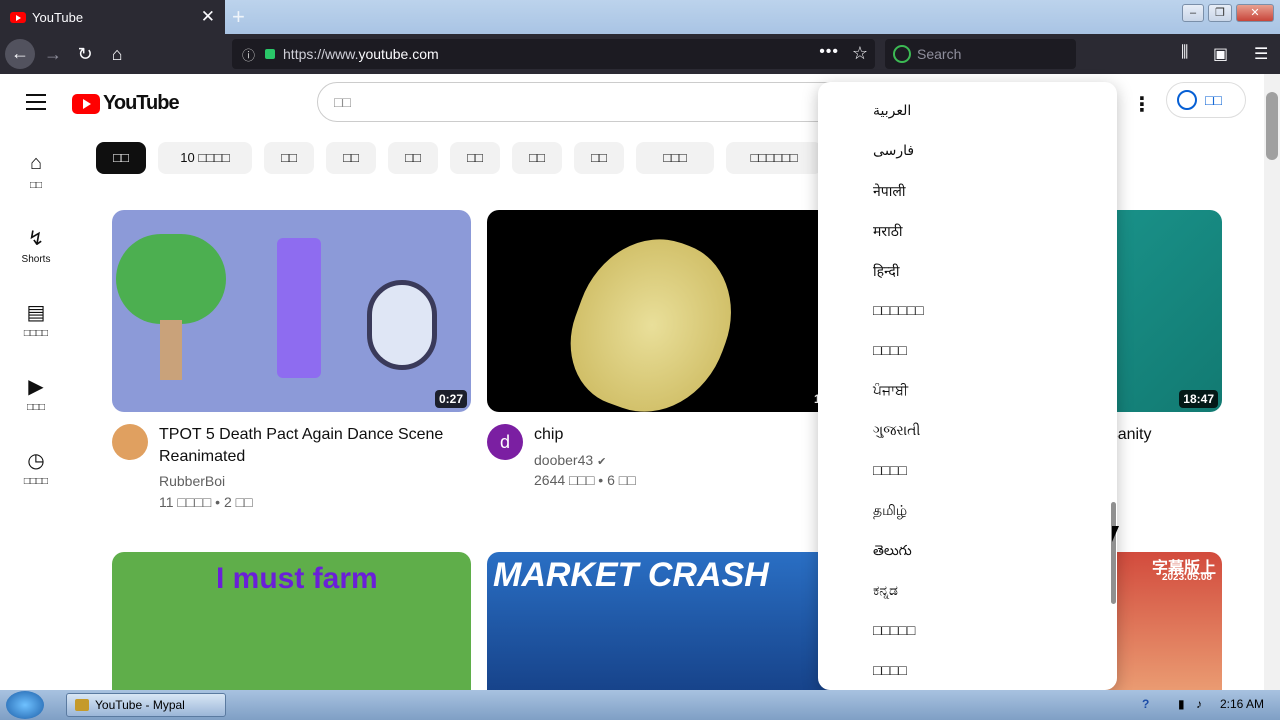 This screenshot has height=720, width=1280. I want to click on lock-icon, so click(270, 54).